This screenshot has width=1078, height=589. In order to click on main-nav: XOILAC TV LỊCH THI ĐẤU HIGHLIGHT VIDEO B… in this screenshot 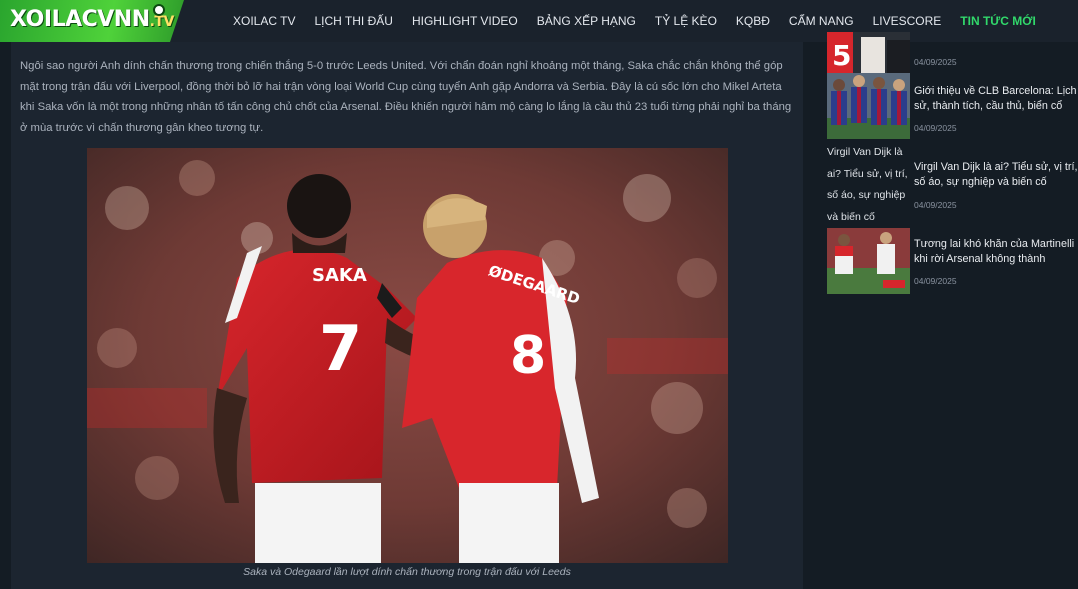, I will do `click(644, 21)`.